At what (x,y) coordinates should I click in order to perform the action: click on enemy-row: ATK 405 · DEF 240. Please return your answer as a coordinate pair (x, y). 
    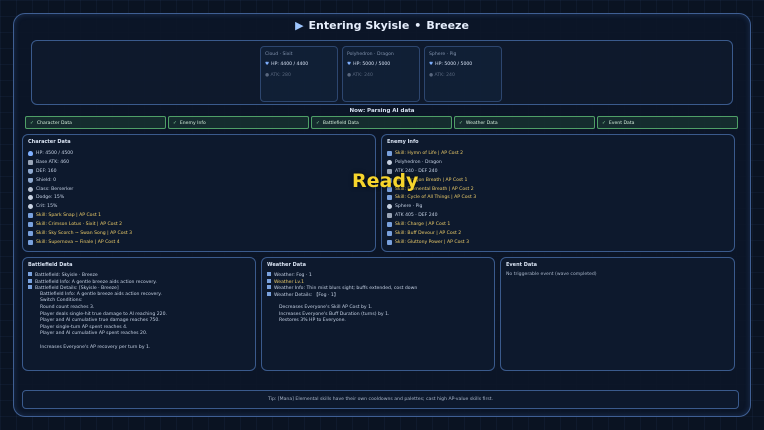
    Looking at the image, I should click on (558, 215).